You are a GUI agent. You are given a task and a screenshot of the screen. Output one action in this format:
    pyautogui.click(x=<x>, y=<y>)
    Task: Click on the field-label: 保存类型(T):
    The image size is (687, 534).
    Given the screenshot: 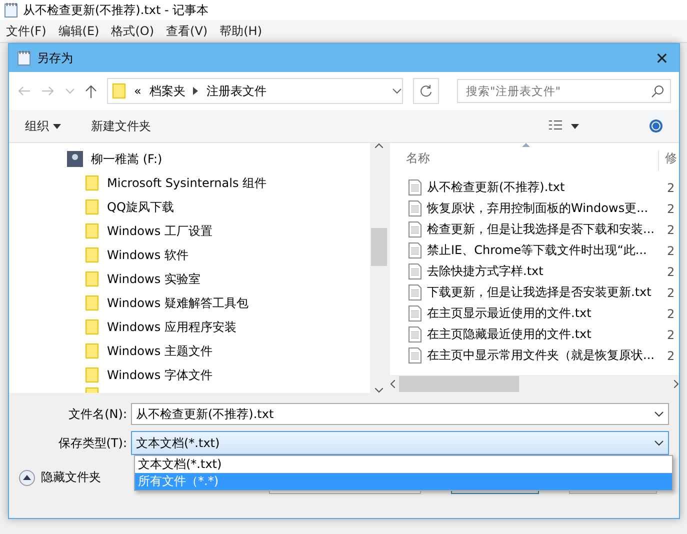 What is the action you would take?
    pyautogui.click(x=92, y=443)
    